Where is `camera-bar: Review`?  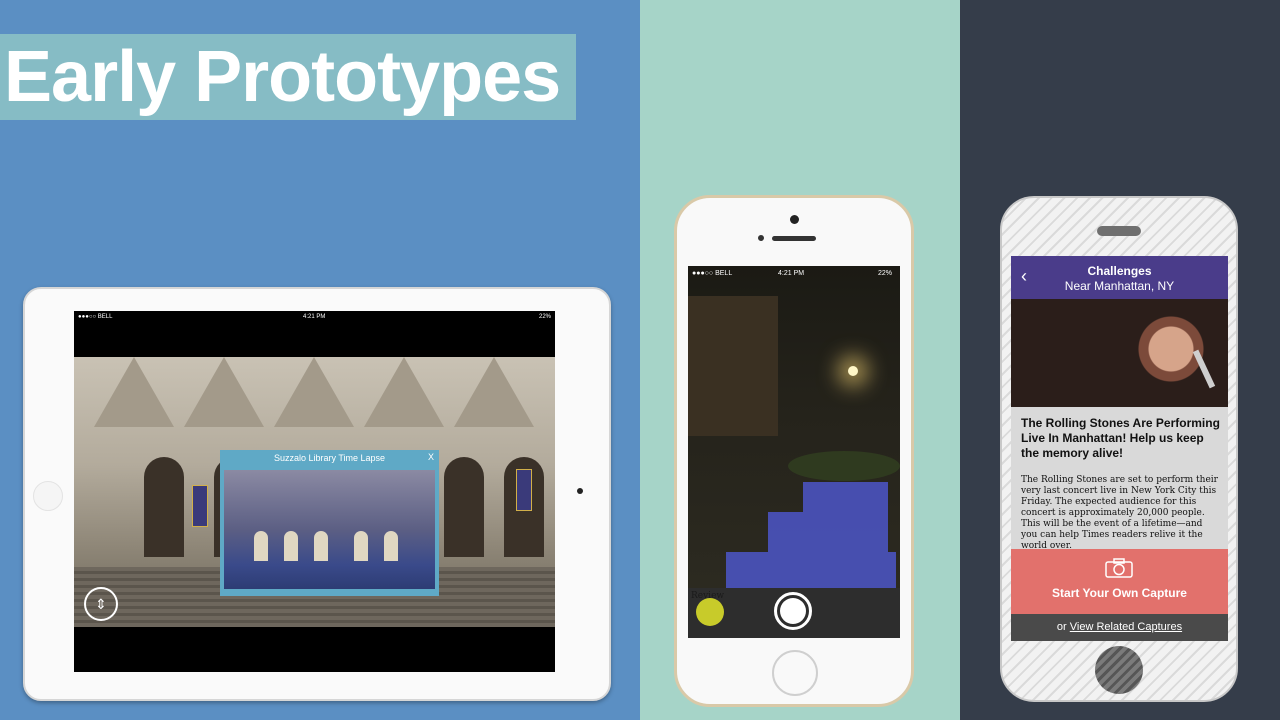 camera-bar: Review is located at coordinates (794, 613).